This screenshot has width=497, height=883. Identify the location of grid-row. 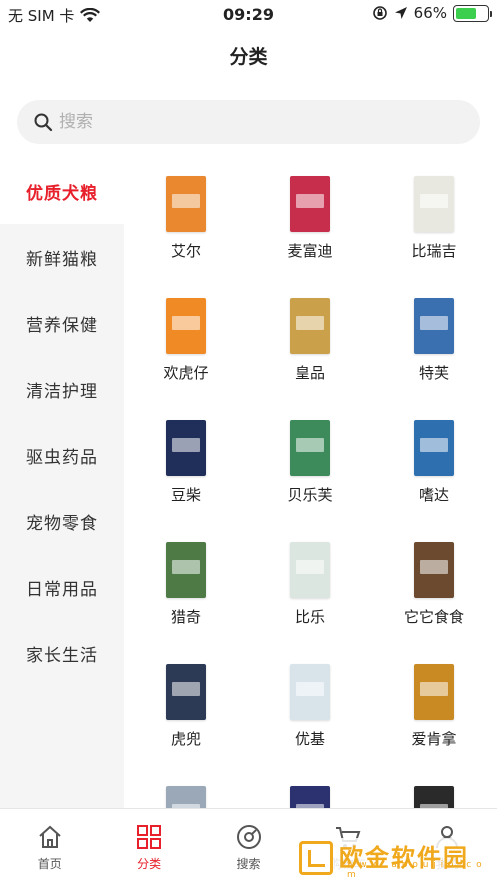
(310, 788).